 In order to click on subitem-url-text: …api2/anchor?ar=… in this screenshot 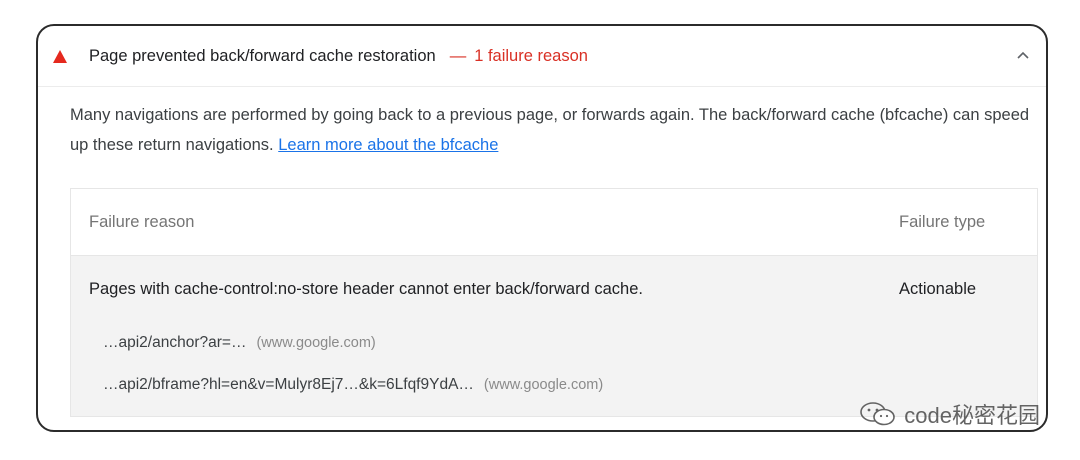, I will do `click(175, 342)`.